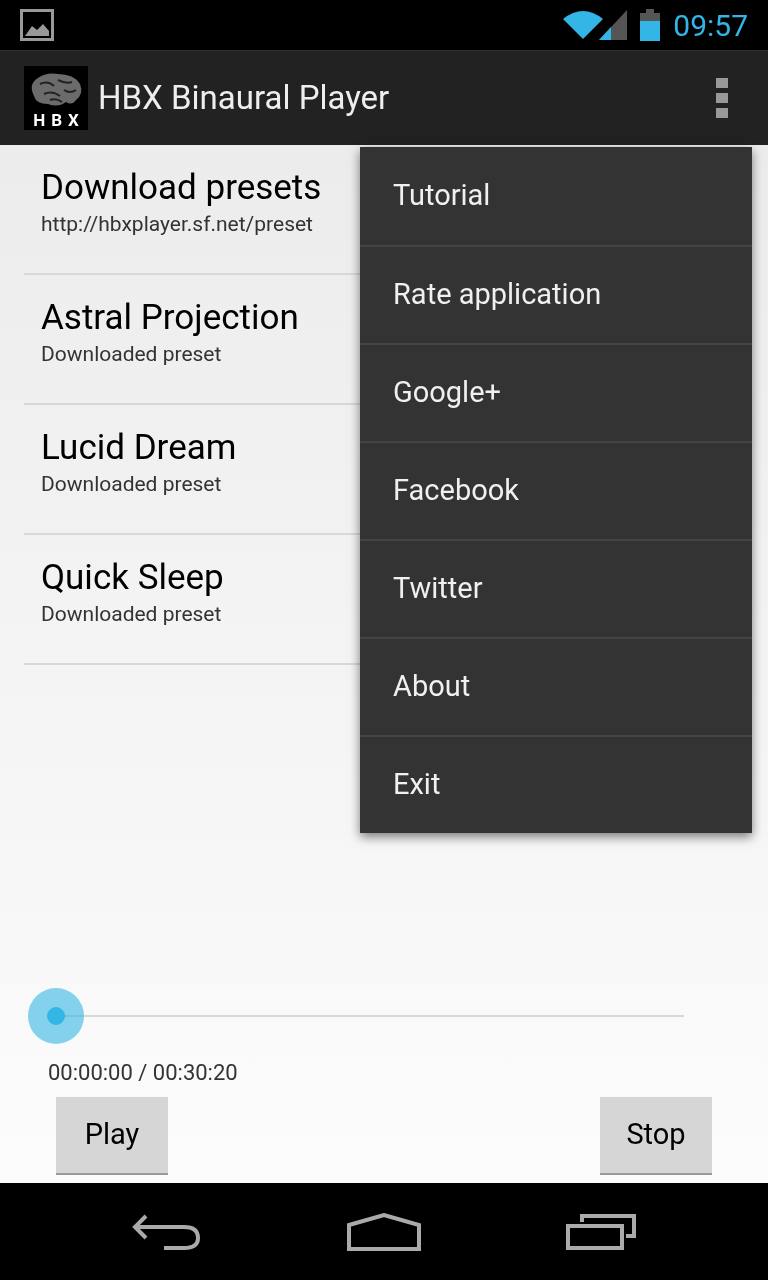 This screenshot has height=1280, width=768. Describe the element at coordinates (181, 188) in the screenshot. I see `preset-title: Download presets` at that location.